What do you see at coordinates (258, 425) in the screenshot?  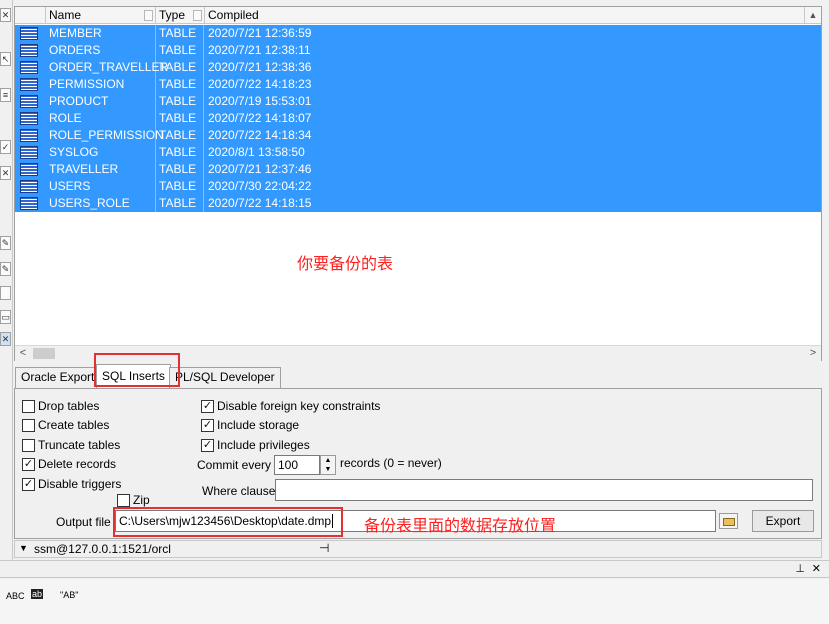 I see `checkbox-label: Include storage` at bounding box center [258, 425].